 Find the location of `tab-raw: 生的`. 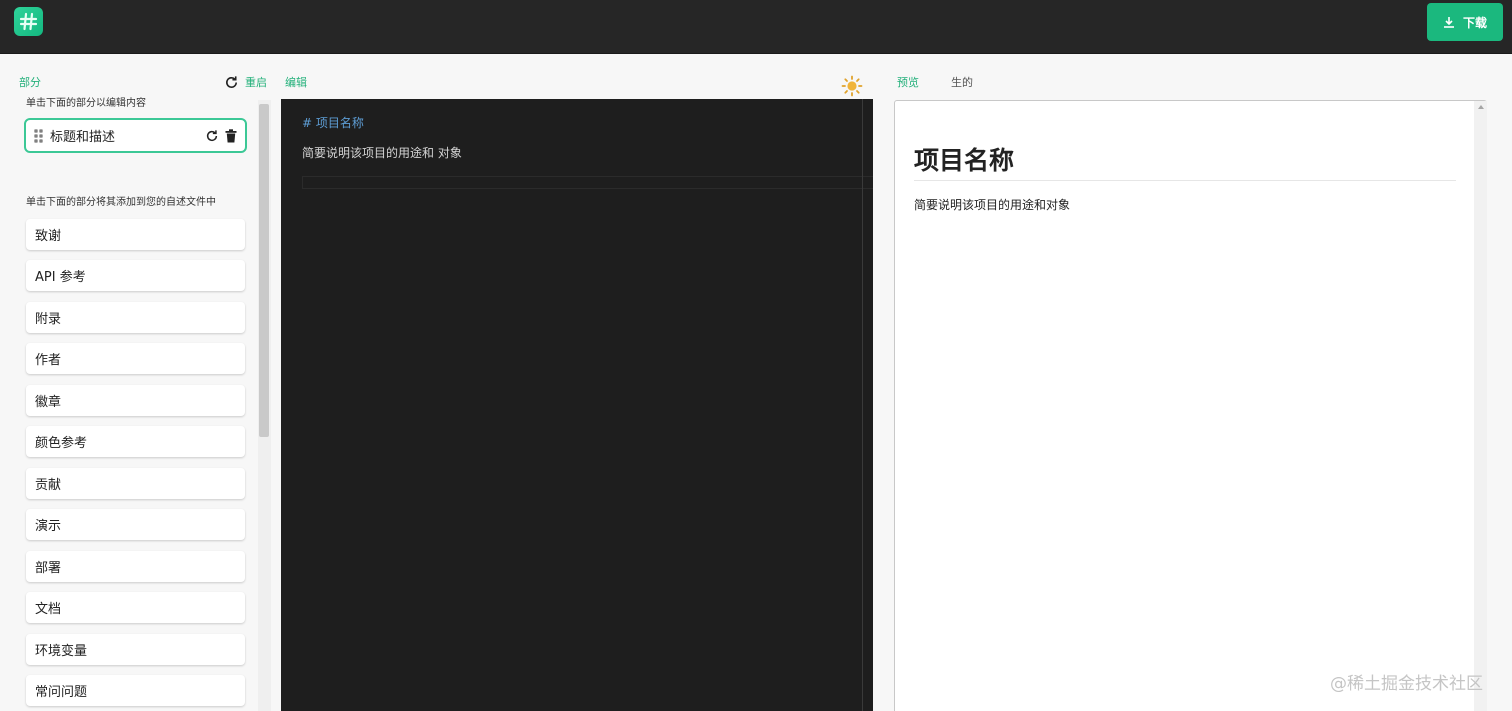

tab-raw: 生的 is located at coordinates (962, 82).